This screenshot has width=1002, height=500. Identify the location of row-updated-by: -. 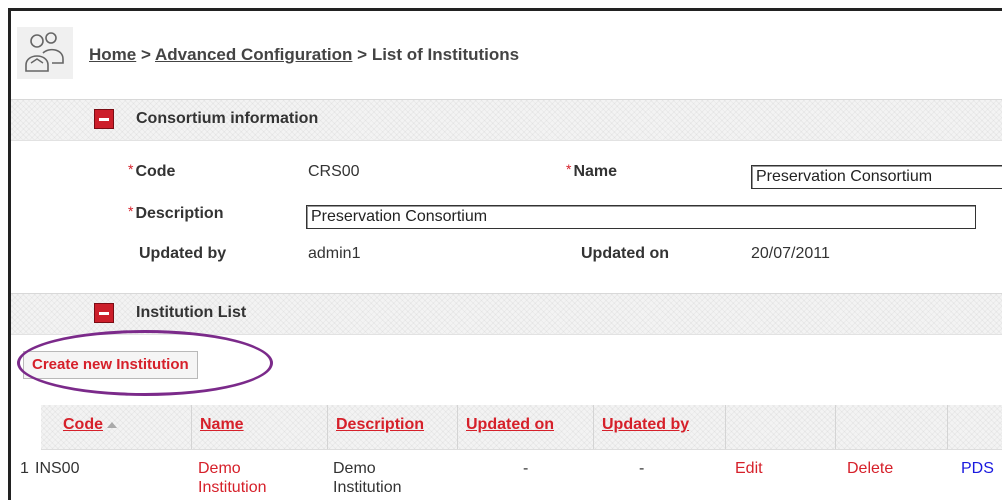
(642, 468).